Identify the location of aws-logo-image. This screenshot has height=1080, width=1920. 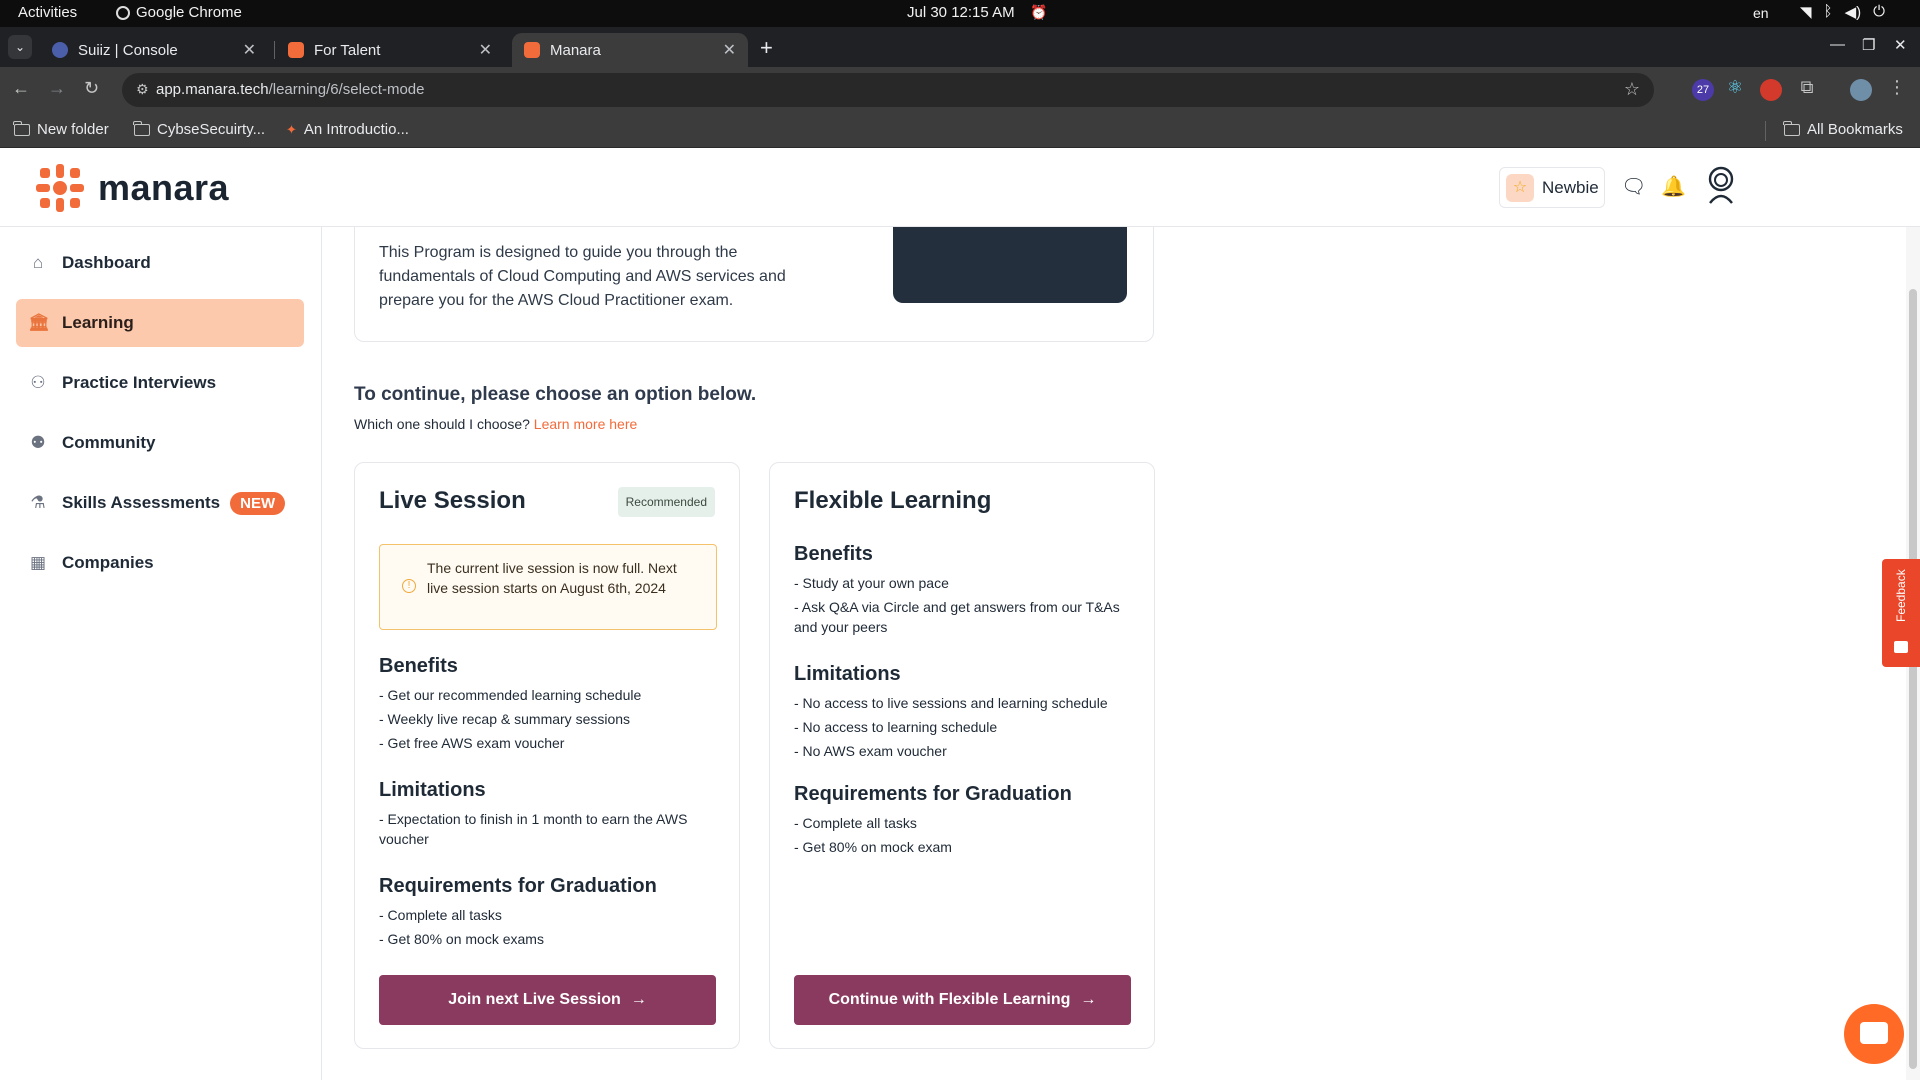
(1010, 265).